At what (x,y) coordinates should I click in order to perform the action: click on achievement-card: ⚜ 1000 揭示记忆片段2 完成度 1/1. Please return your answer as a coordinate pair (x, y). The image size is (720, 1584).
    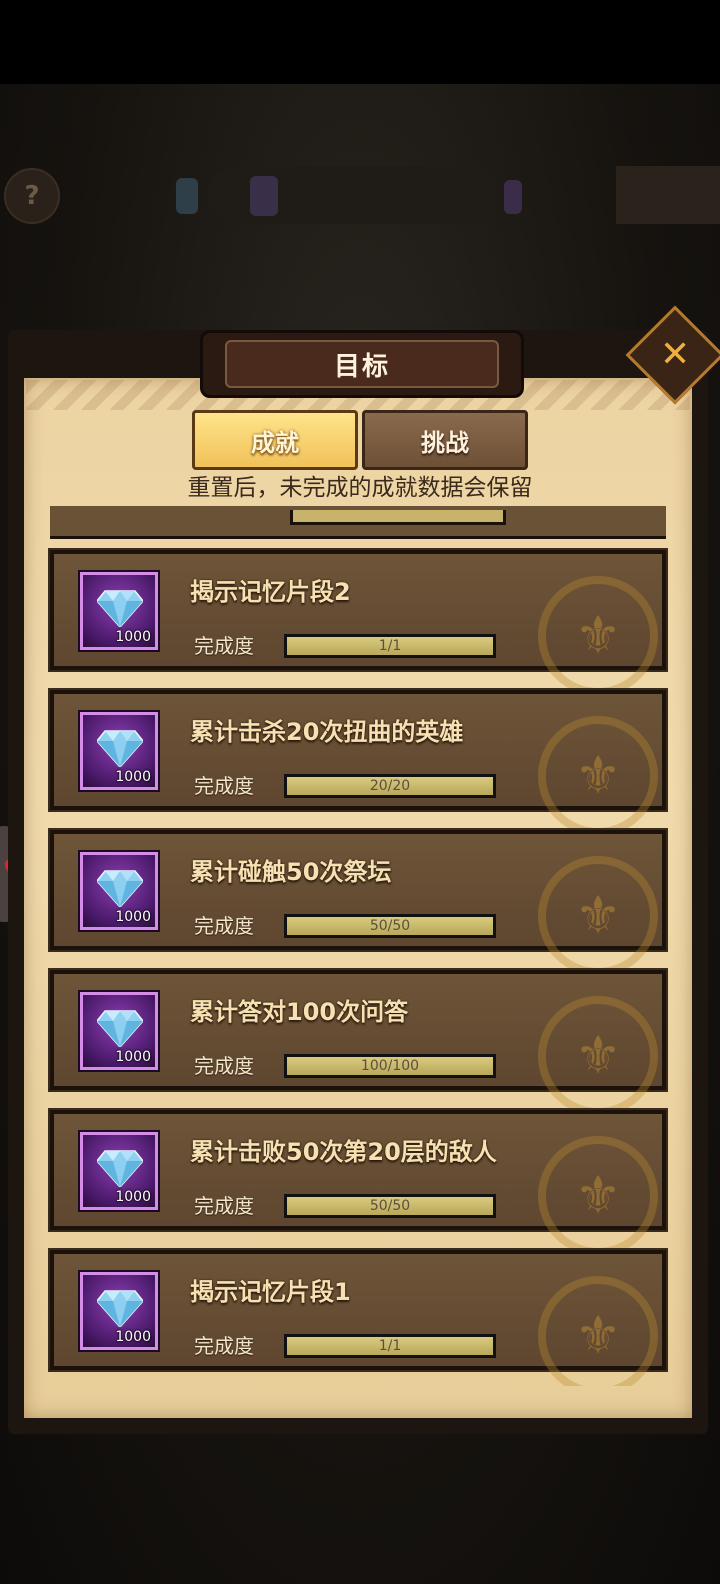
    Looking at the image, I should click on (358, 623).